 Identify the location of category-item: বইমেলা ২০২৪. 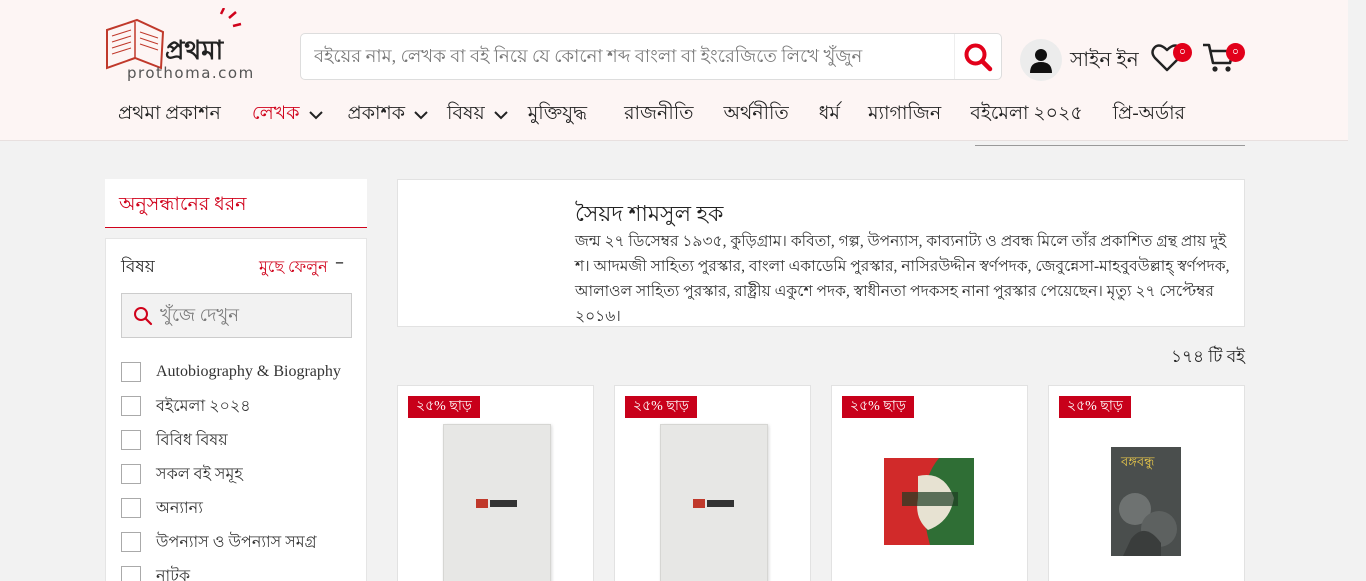
(231, 406).